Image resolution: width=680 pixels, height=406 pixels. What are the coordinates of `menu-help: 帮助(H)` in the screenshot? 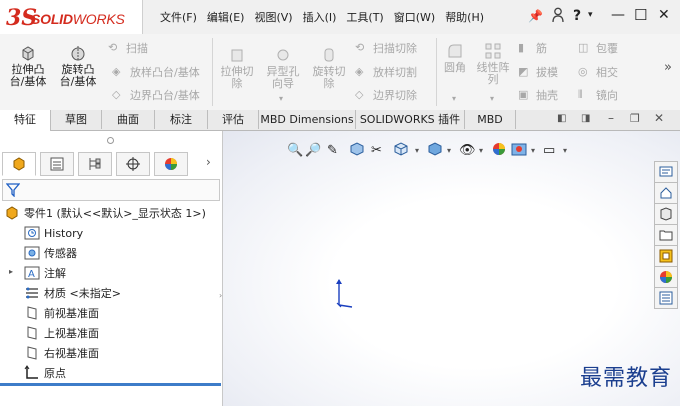 It's located at (464, 17).